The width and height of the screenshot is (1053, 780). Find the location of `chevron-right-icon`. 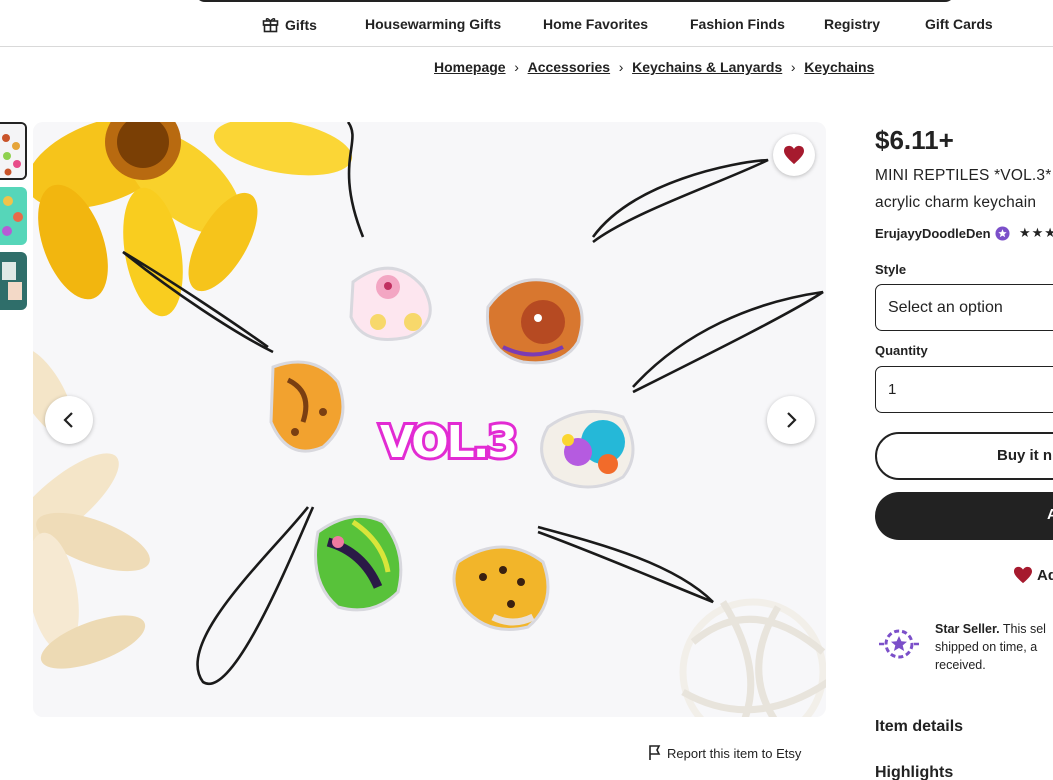

chevron-right-icon is located at coordinates (792, 420).